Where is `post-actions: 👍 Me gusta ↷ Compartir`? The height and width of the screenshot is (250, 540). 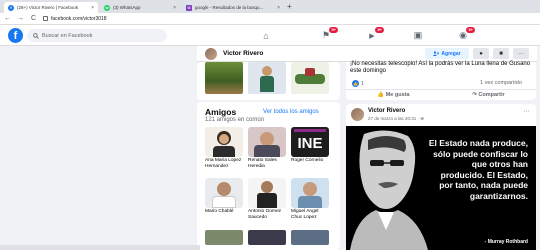
post-actions: 👍 Me gusta ↷ Compartir is located at coordinates (441, 94).